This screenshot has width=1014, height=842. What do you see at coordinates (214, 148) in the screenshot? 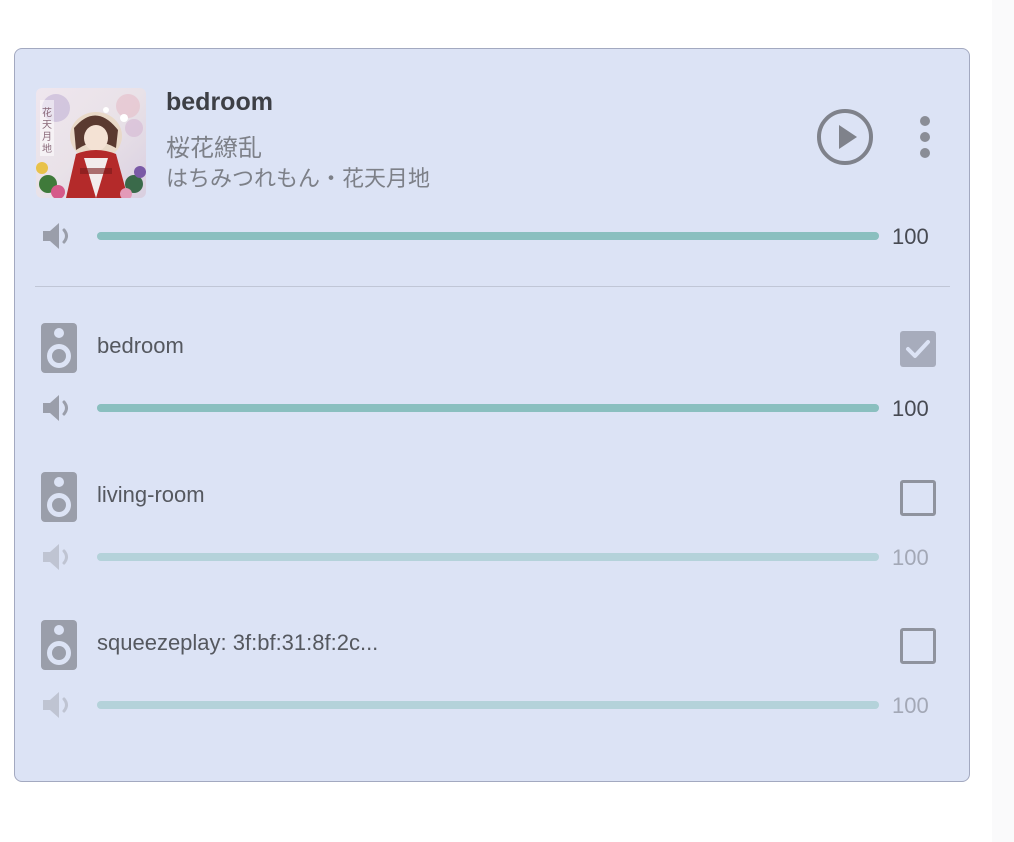
I see `track-title: 桜花繚乱` at bounding box center [214, 148].